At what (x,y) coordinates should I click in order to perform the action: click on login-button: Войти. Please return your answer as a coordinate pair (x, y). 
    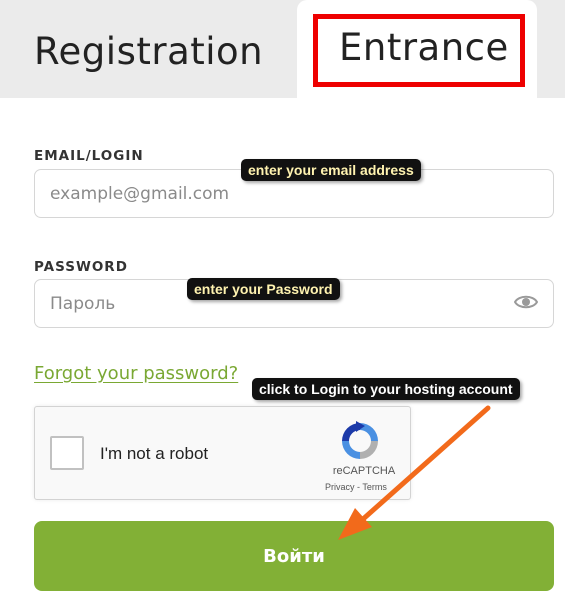
    Looking at the image, I should click on (294, 556).